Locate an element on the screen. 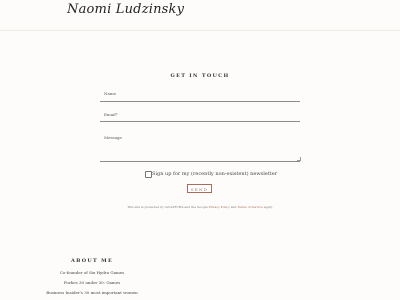 Image resolution: width=400 pixels, height=300 pixels. name-input-underline is located at coordinates (200, 101).